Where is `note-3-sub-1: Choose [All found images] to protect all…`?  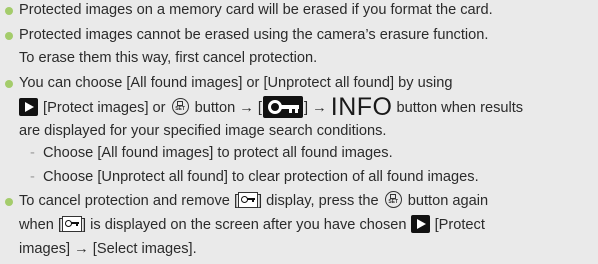 note-3-sub-1: Choose [All found images] to protect all… is located at coordinates (218, 153).